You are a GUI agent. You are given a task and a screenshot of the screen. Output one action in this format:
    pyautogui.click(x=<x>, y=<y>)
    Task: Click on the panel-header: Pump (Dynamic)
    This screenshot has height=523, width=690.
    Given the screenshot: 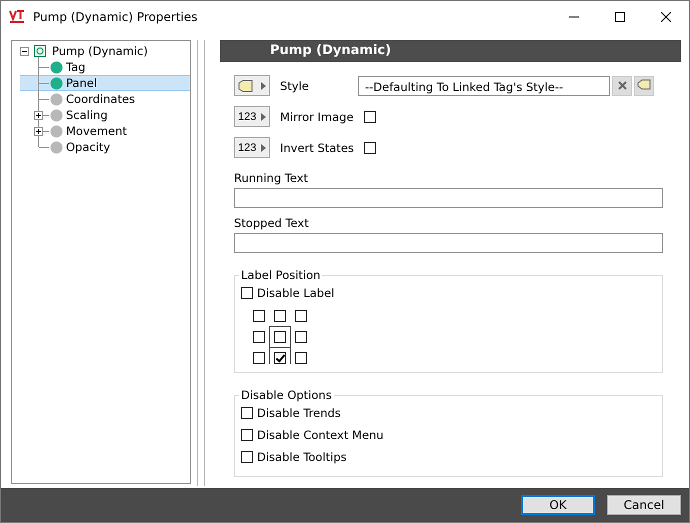 What is the action you would take?
    pyautogui.click(x=450, y=51)
    